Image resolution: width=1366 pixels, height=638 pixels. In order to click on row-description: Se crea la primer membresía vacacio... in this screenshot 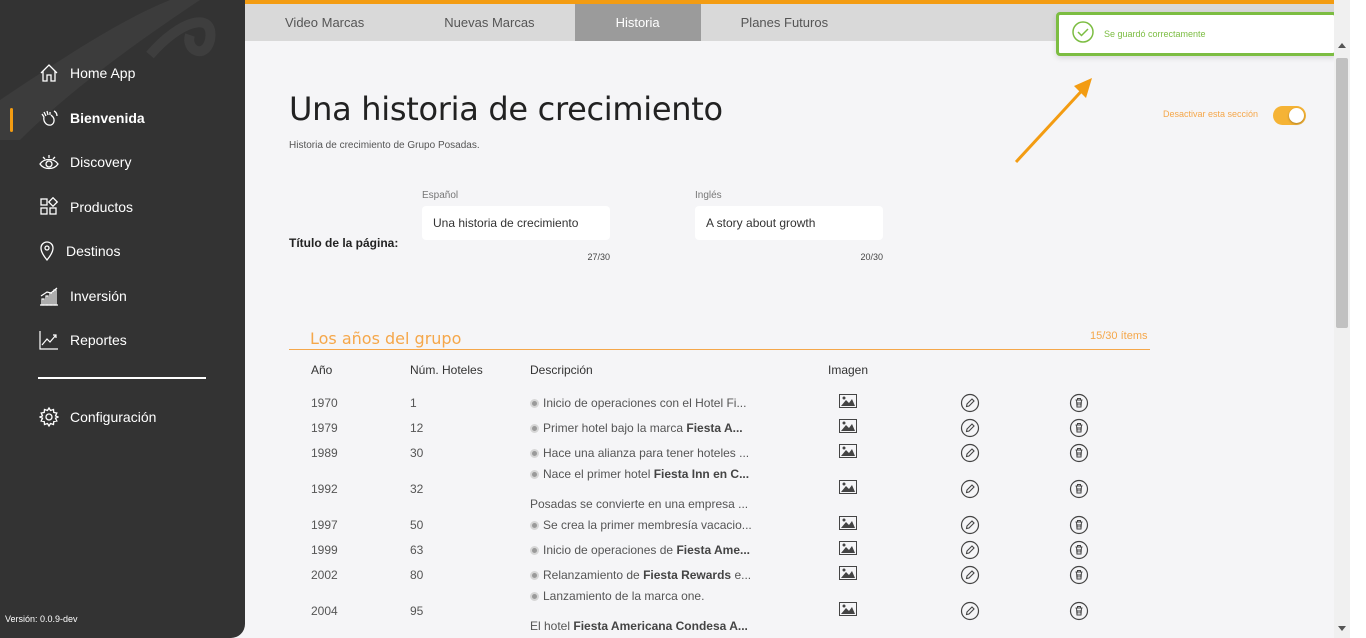, I will do `click(648, 525)`.